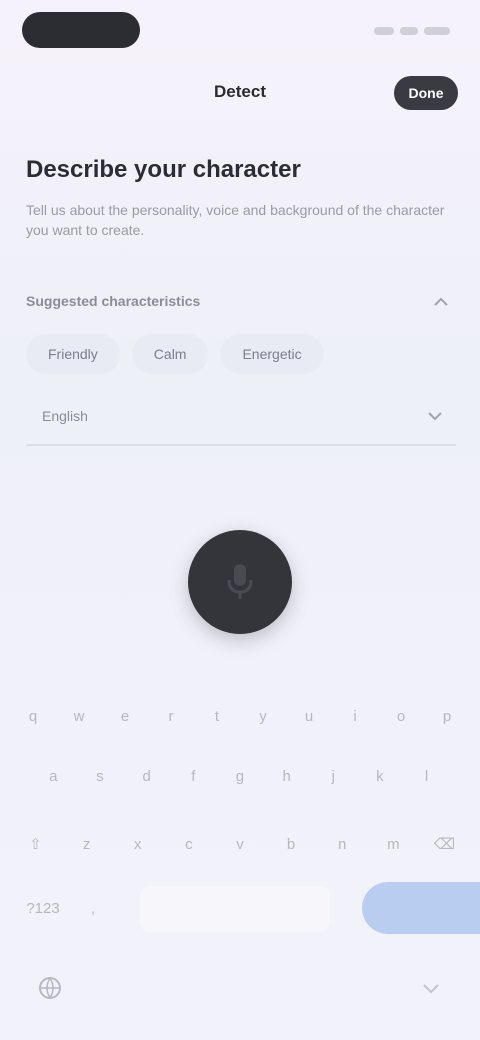 The image size is (480, 1040). Describe the element at coordinates (53, 776) in the screenshot. I see `key: a` at that location.